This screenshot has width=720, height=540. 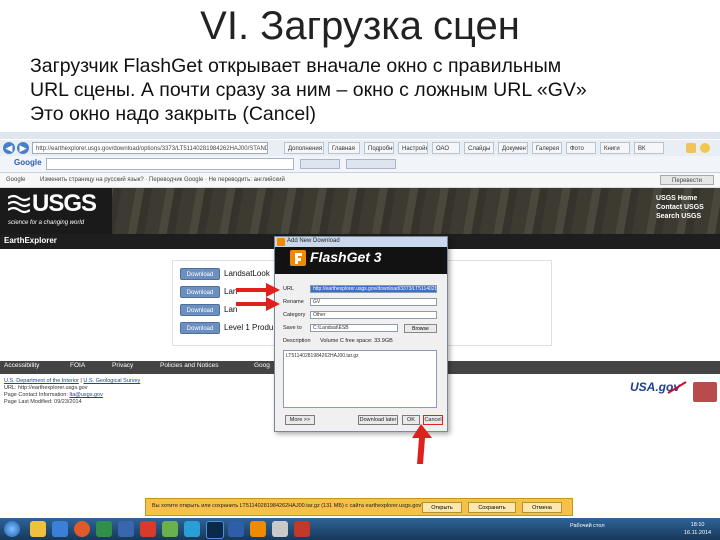 What do you see at coordinates (236, 529) in the screenshot?
I see `word-doc-icon` at bounding box center [236, 529].